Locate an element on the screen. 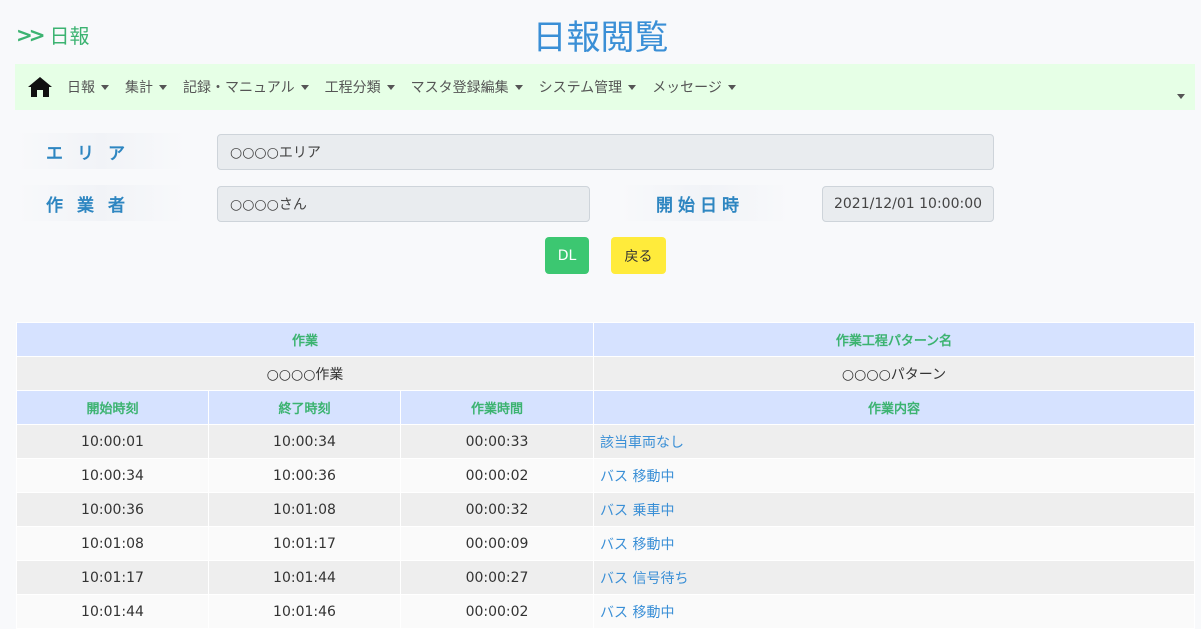 The width and height of the screenshot is (1201, 629). worker-label: 作業者 is located at coordinates (101, 203).